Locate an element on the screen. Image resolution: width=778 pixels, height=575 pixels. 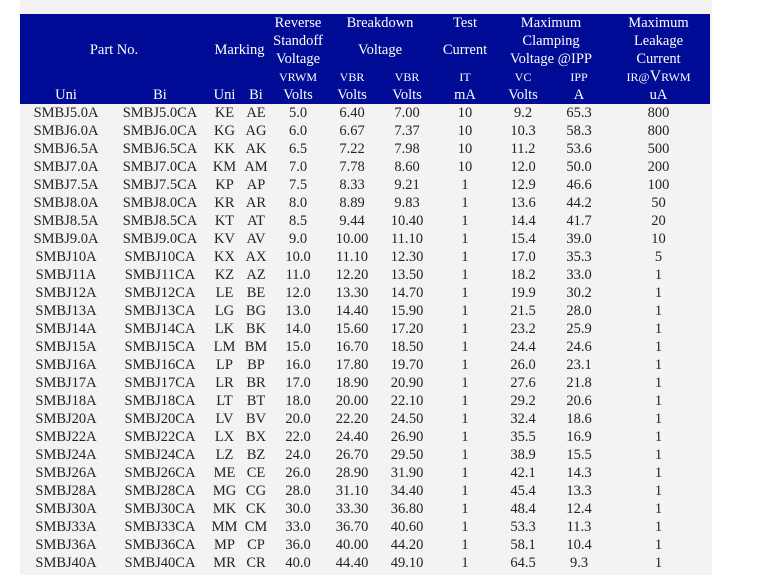
cell-vbr-max: 19.70 is located at coordinates (407, 365).